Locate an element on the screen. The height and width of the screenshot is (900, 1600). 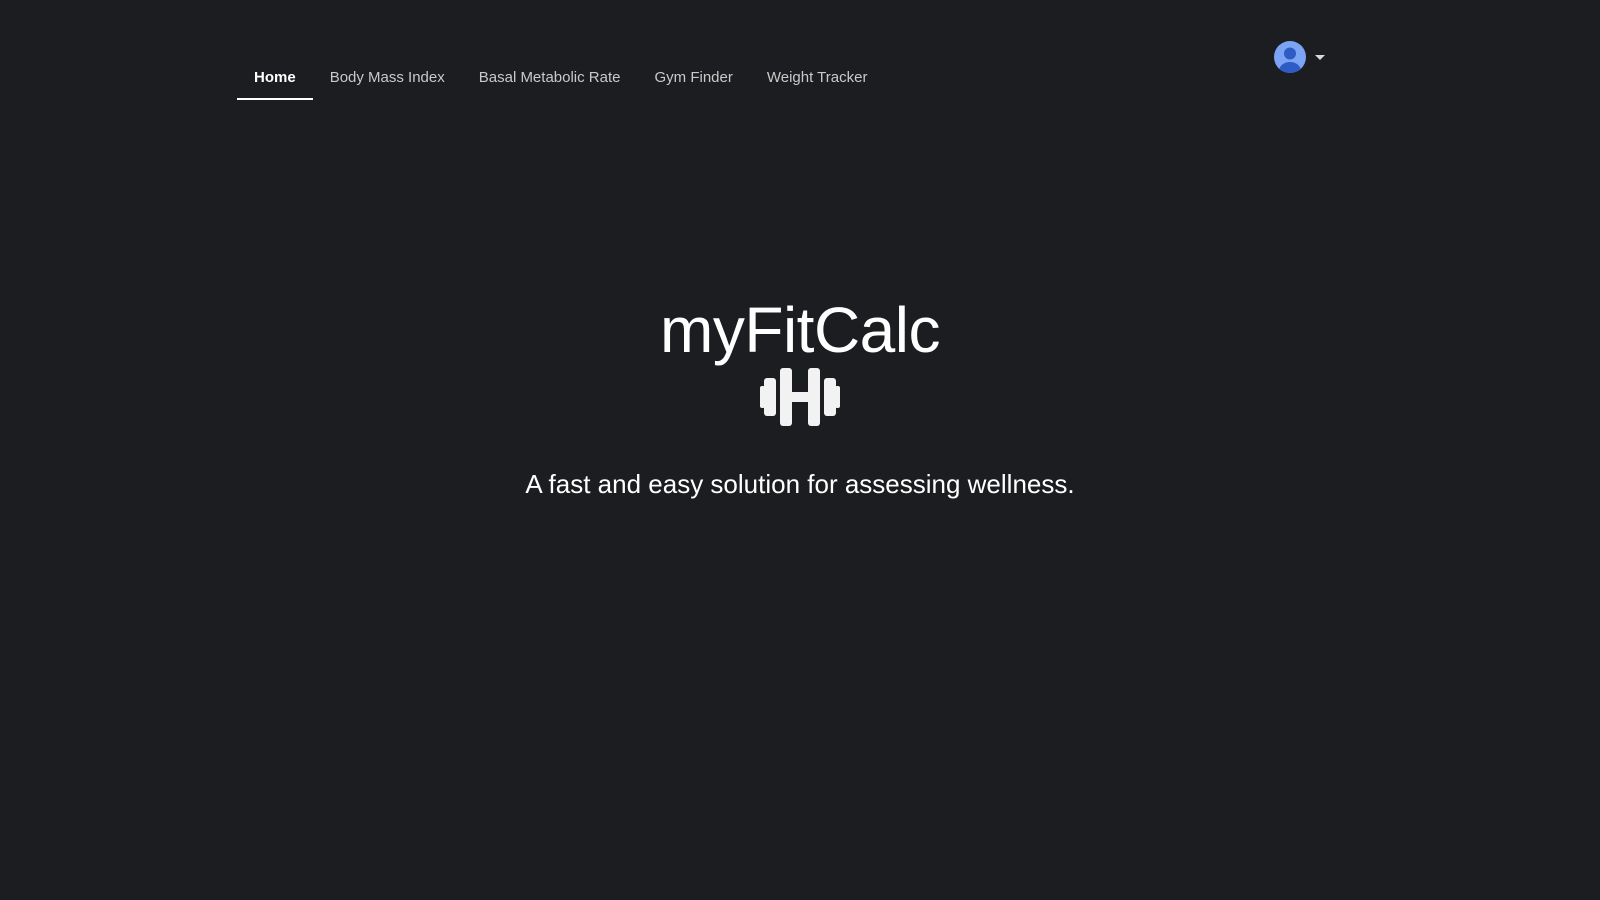
nav-item-weight-tracker: Weight Tracker is located at coordinates (817, 79).